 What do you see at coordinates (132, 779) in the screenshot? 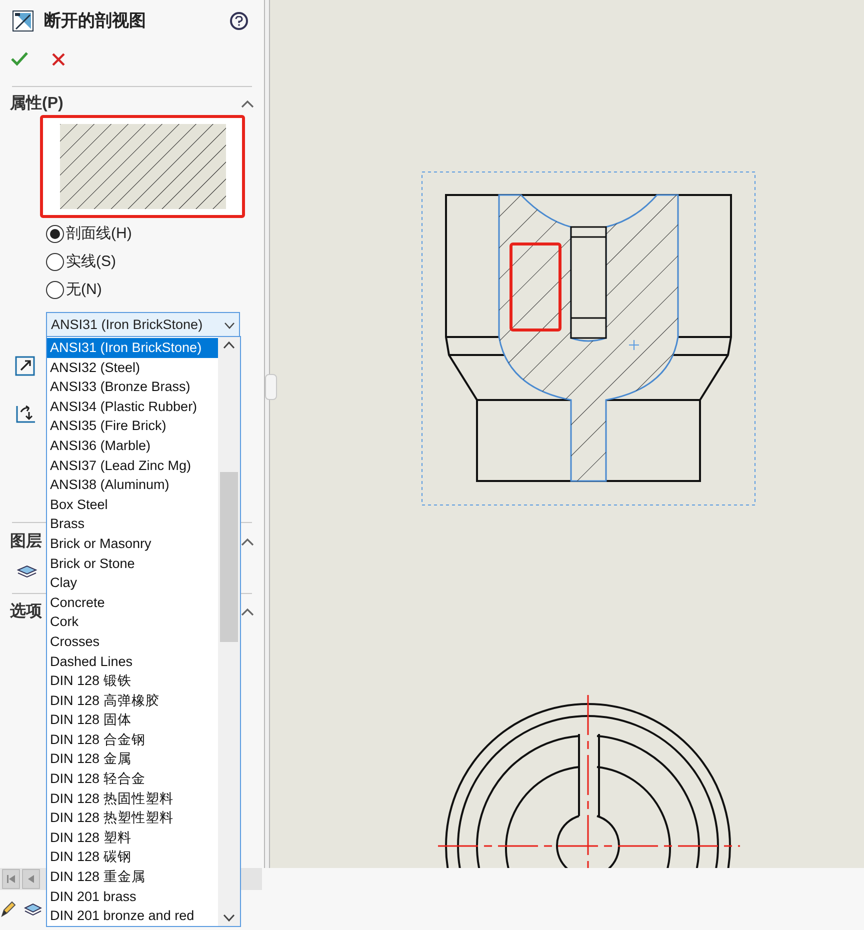
I see `dropdown-option: DIN 128 轻合金` at bounding box center [132, 779].